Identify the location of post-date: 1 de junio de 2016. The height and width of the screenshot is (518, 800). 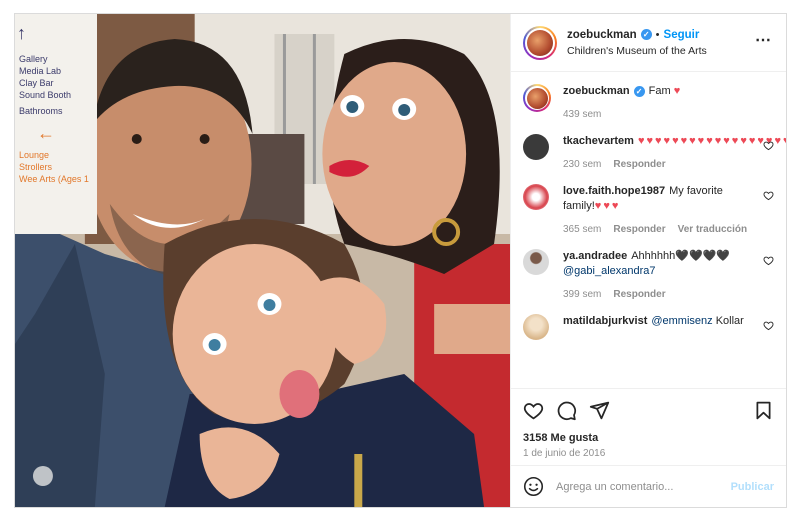
(564, 453).